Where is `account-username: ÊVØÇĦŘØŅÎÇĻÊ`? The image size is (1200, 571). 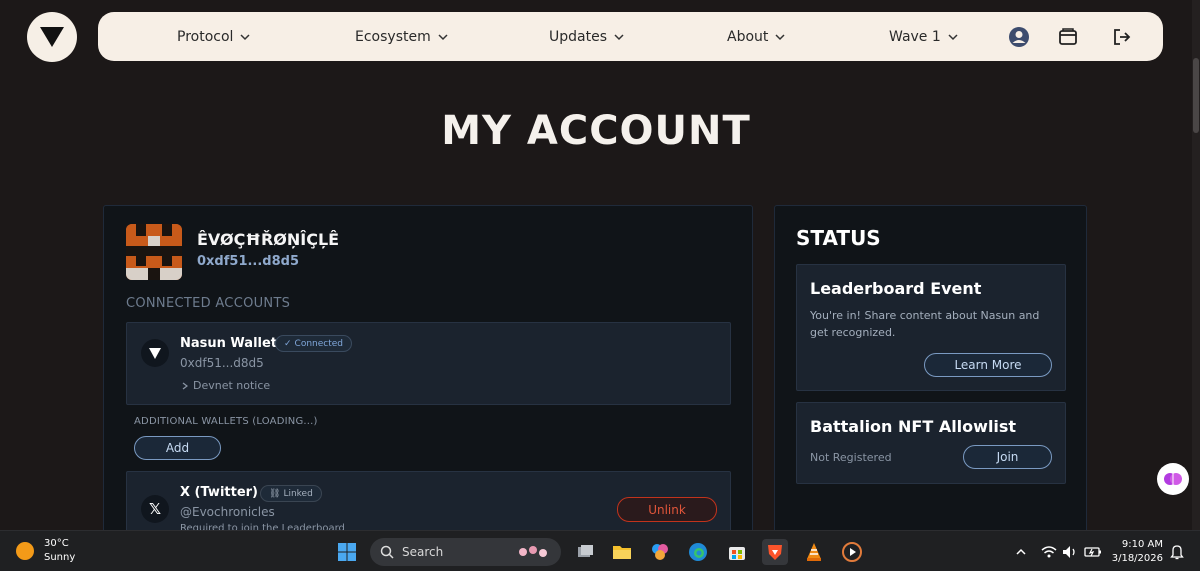 account-username: ÊVØÇĦŘØŅÎÇĻÊ is located at coordinates (268, 239).